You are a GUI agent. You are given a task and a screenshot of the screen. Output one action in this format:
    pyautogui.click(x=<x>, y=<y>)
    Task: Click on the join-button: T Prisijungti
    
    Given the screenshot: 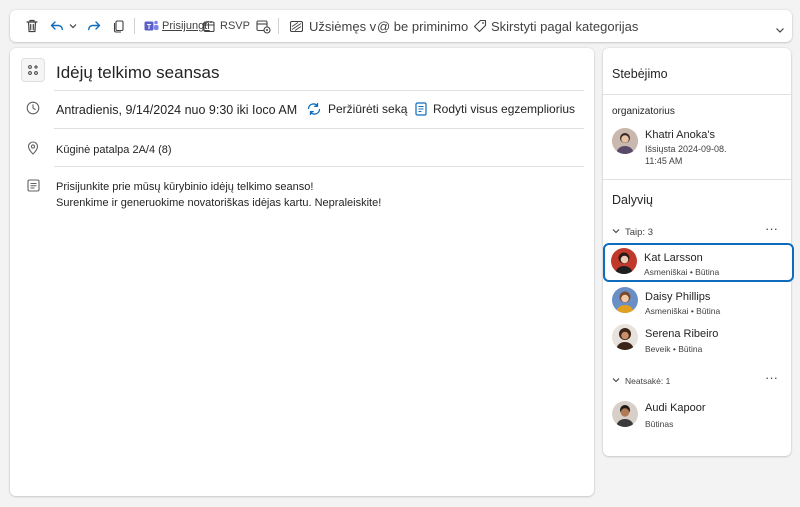 What is the action you would take?
    pyautogui.click(x=177, y=26)
    